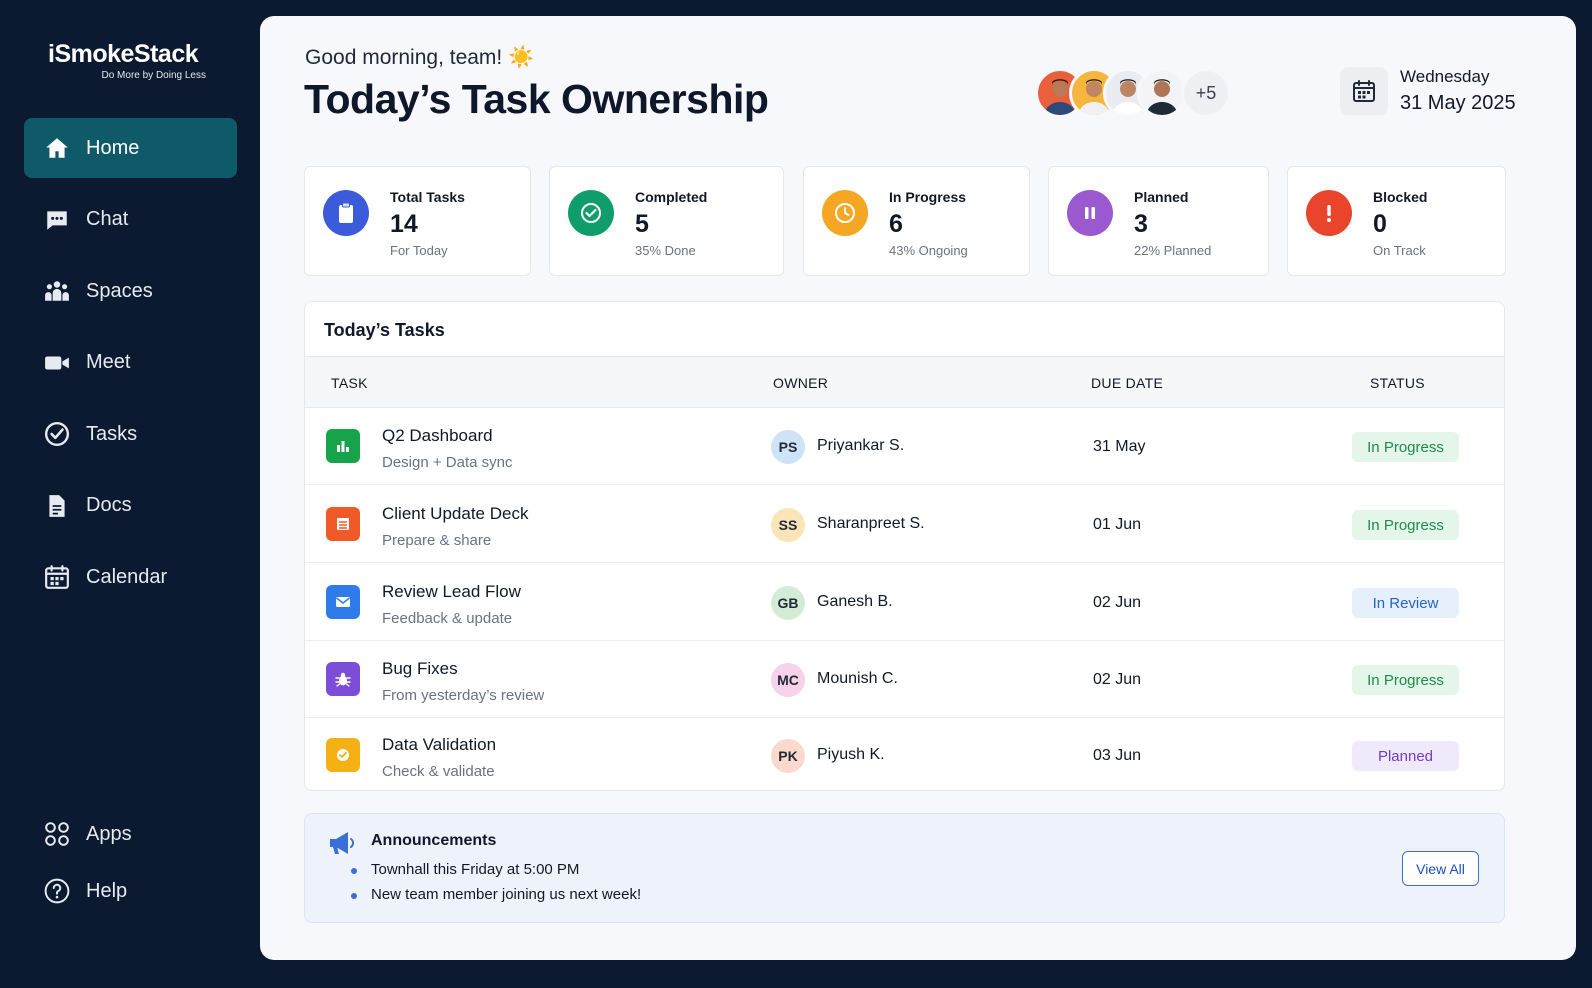 The width and height of the screenshot is (1592, 988). I want to click on team-avatars: +5, so click(1133, 93).